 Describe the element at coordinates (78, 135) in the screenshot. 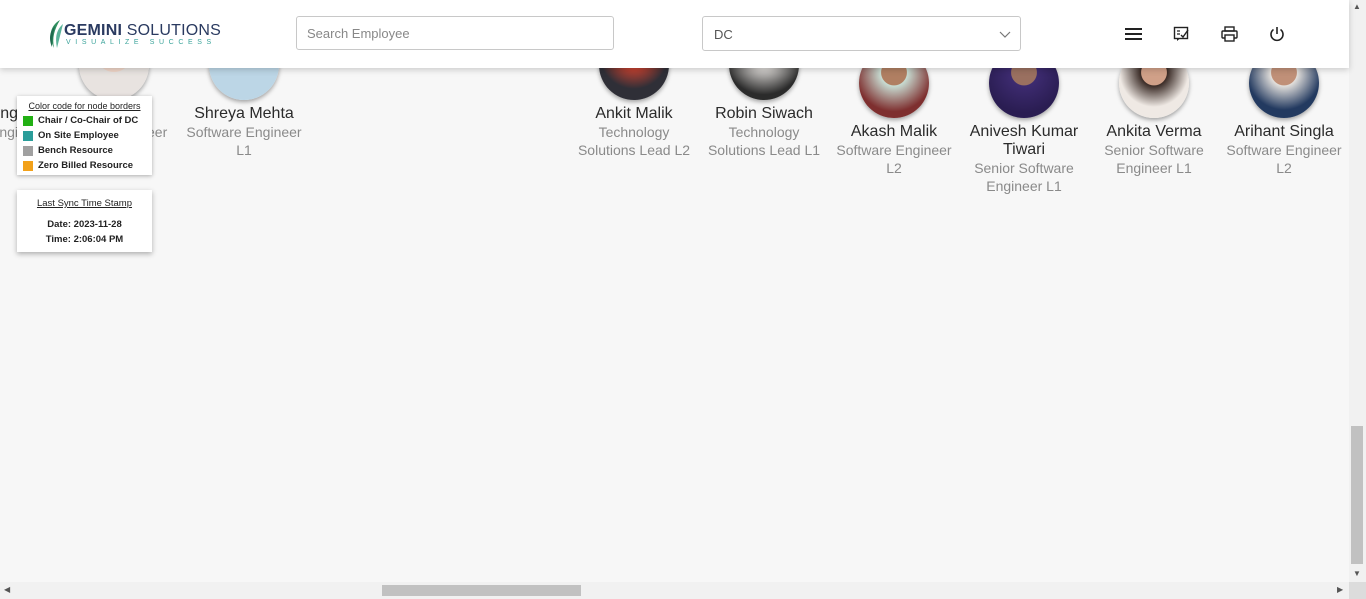

I see `legend-label: On Site Employee` at that location.